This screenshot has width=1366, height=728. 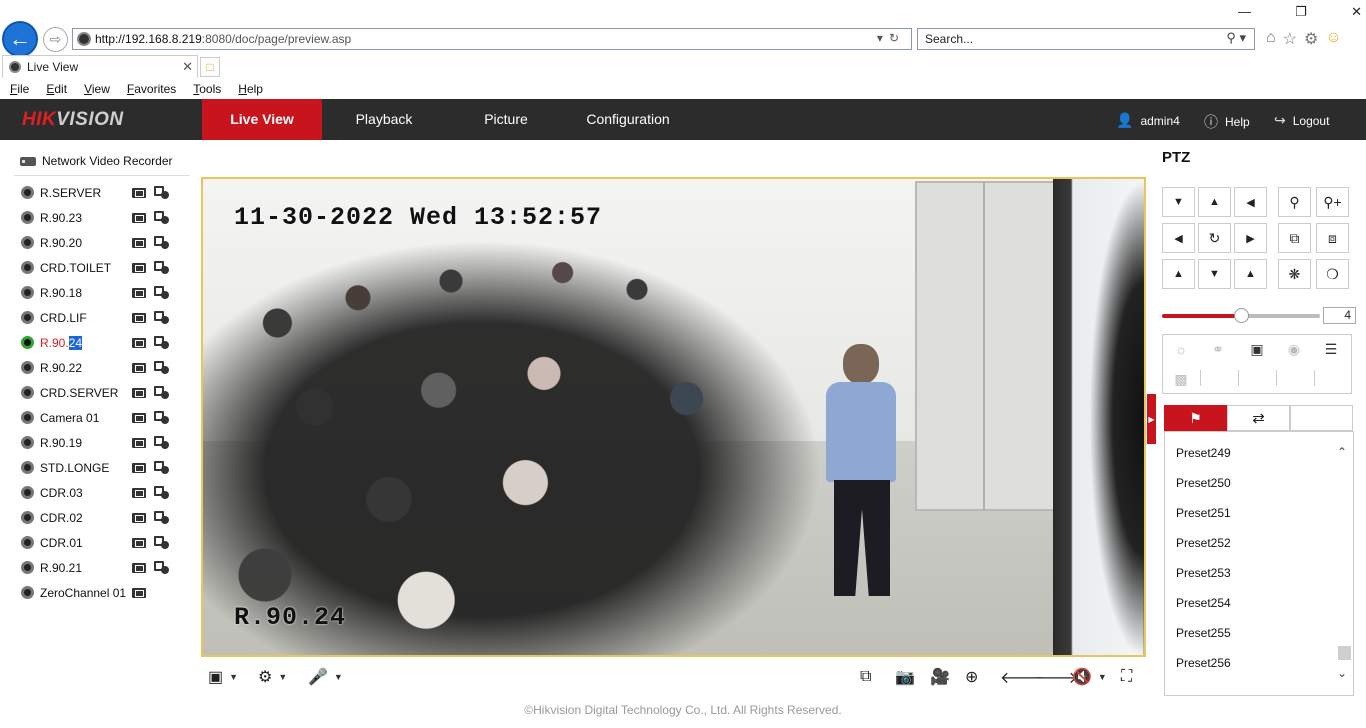 What do you see at coordinates (1339, 315) in the screenshot?
I see `speed-value-input: 4` at bounding box center [1339, 315].